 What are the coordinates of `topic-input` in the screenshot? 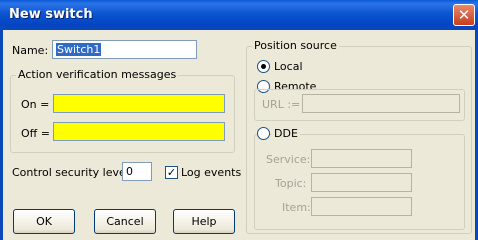 It's located at (361, 182).